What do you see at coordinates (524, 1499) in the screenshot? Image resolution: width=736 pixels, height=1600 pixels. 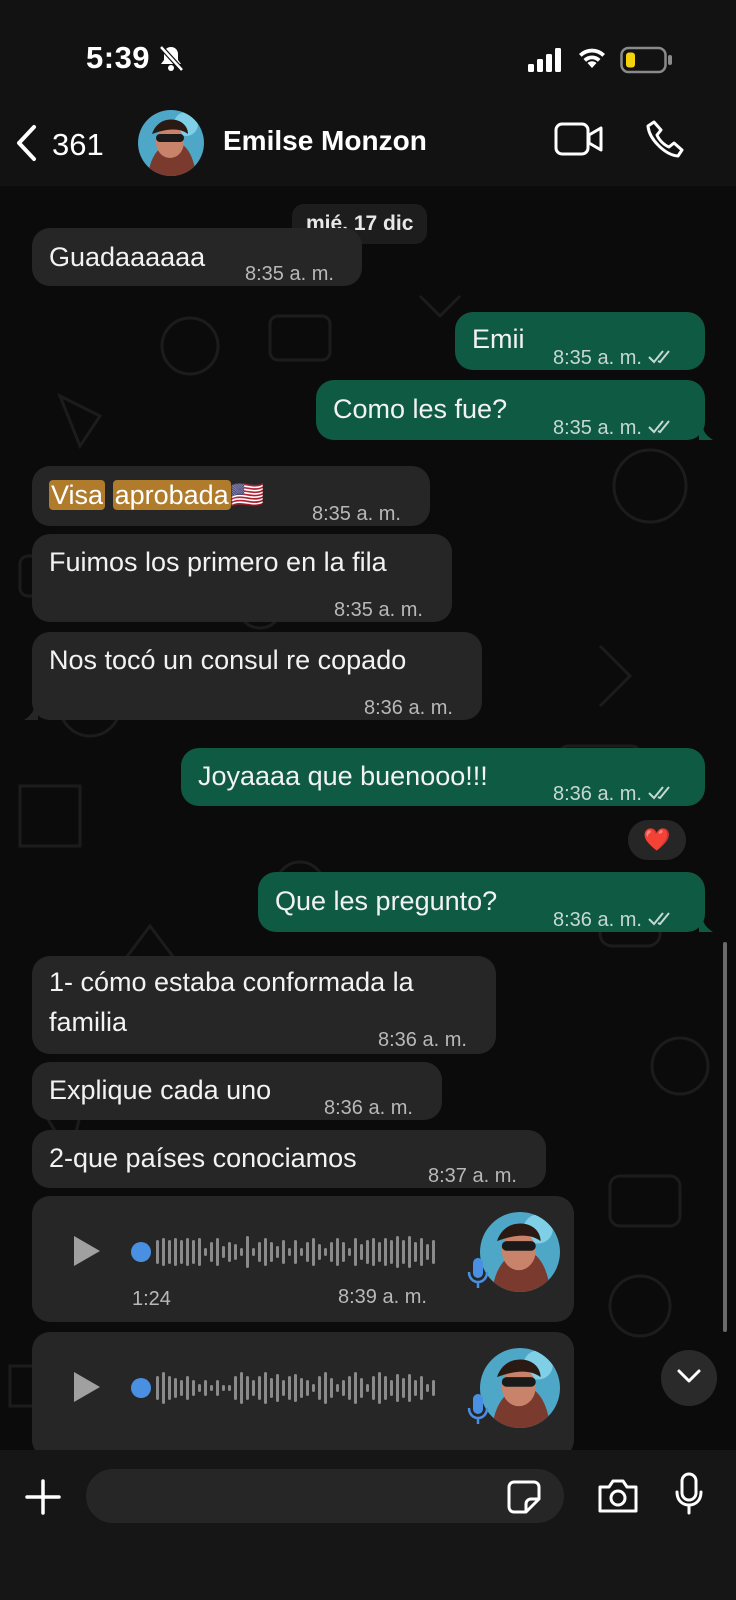 I see `sticker-icon` at bounding box center [524, 1499].